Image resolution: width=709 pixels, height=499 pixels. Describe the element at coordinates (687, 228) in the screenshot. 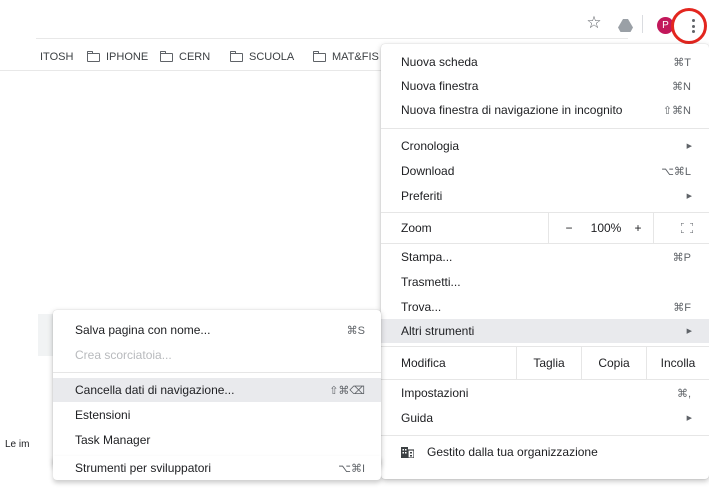

I see `fullscreen-icon` at that location.